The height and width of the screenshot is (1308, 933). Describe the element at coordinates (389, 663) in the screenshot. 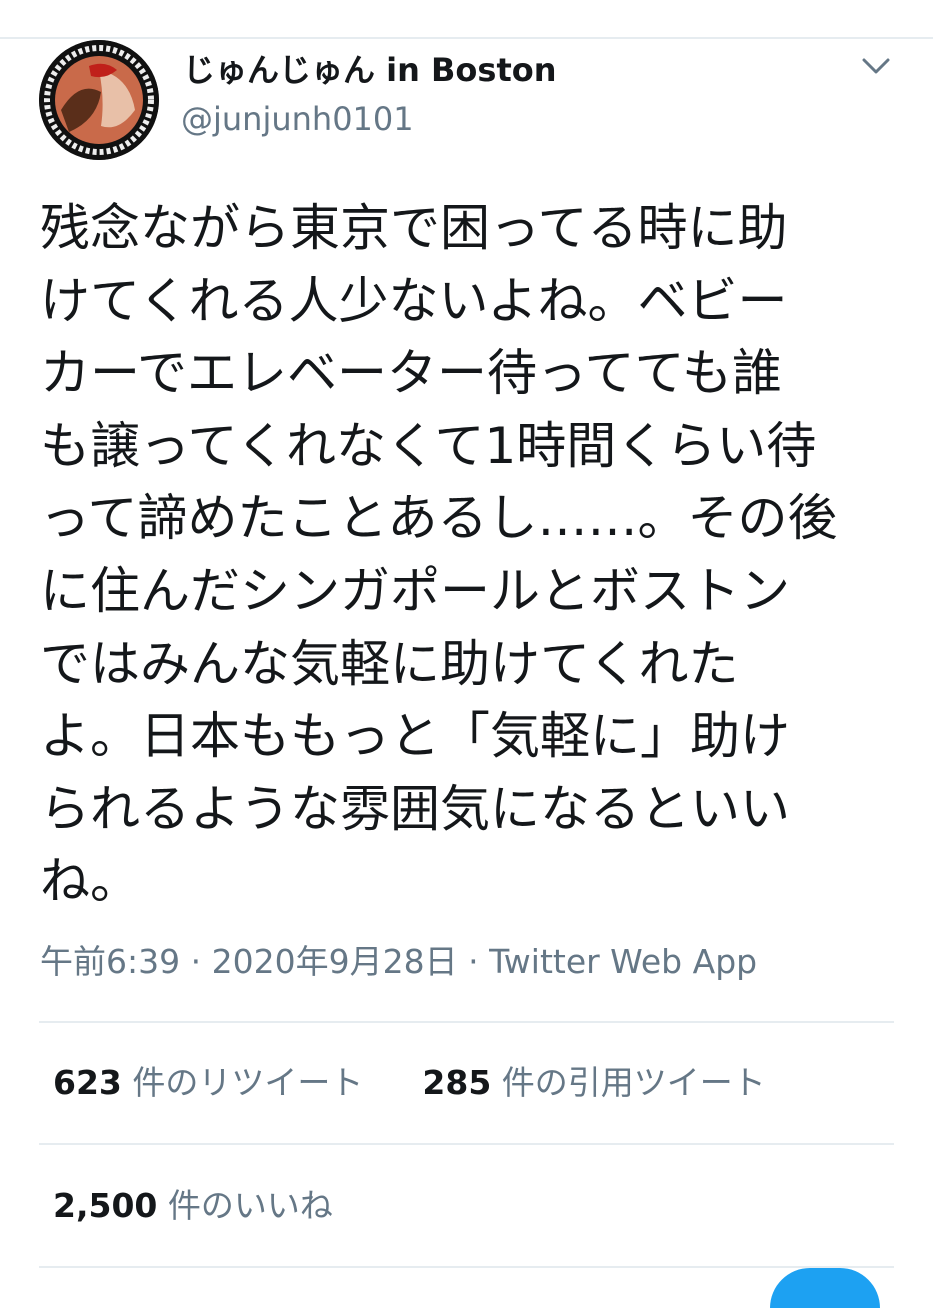

I see `tweet-line: ではみんな気軽に助けてくれた` at that location.